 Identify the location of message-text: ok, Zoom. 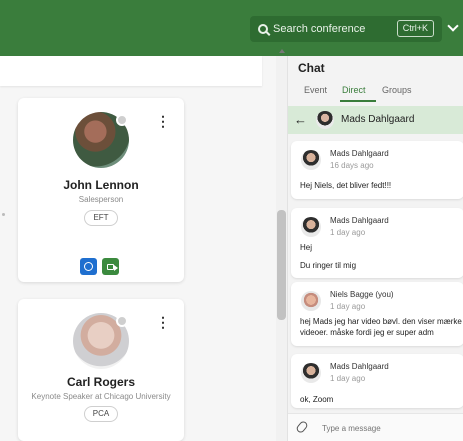
(317, 399).